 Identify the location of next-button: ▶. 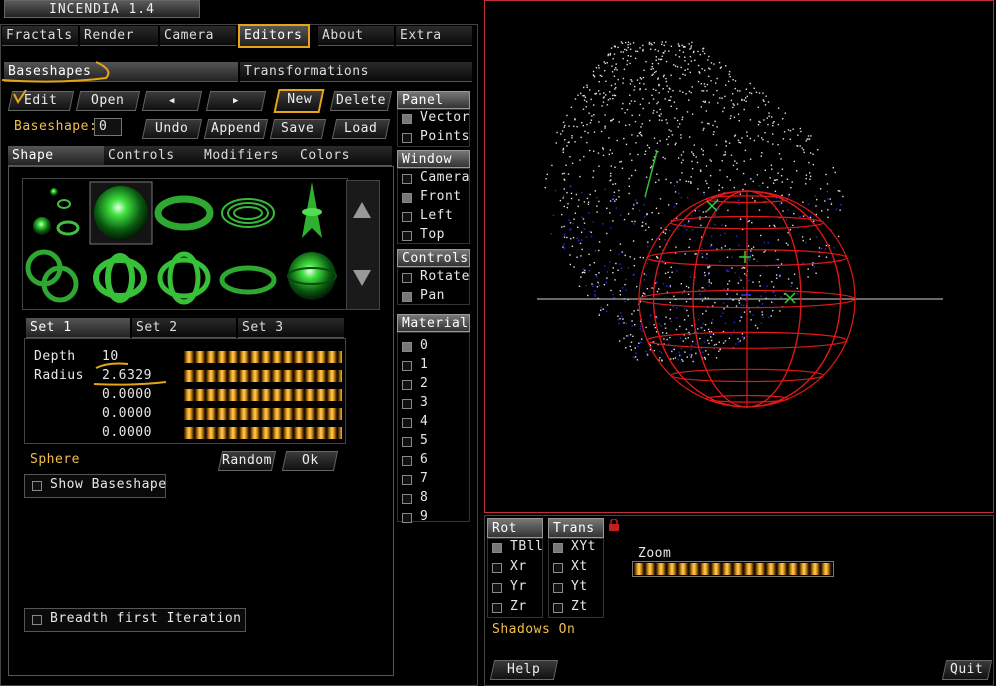
(236, 101).